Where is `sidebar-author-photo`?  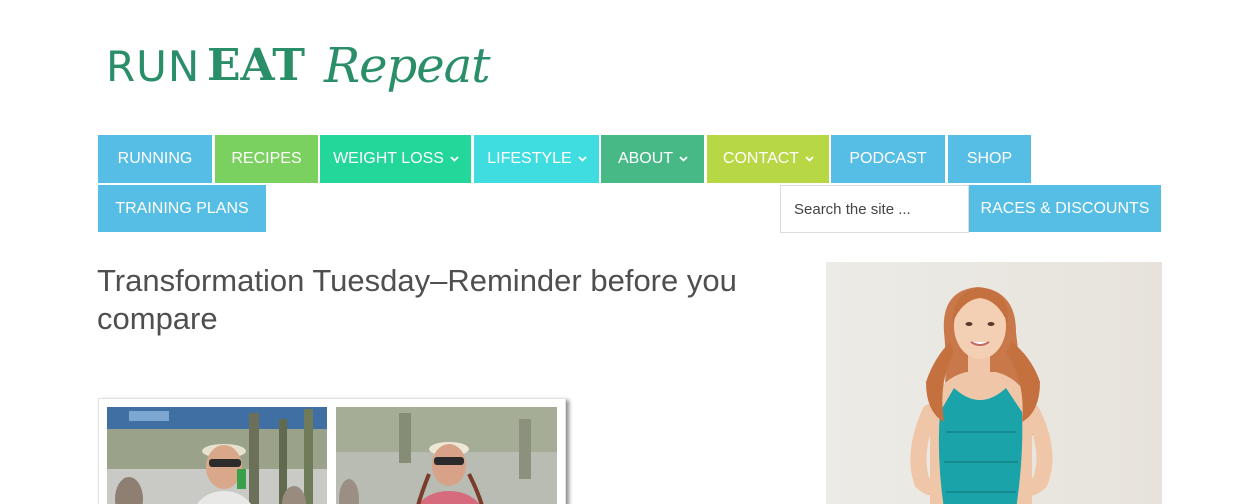 sidebar-author-photo is located at coordinates (994, 383).